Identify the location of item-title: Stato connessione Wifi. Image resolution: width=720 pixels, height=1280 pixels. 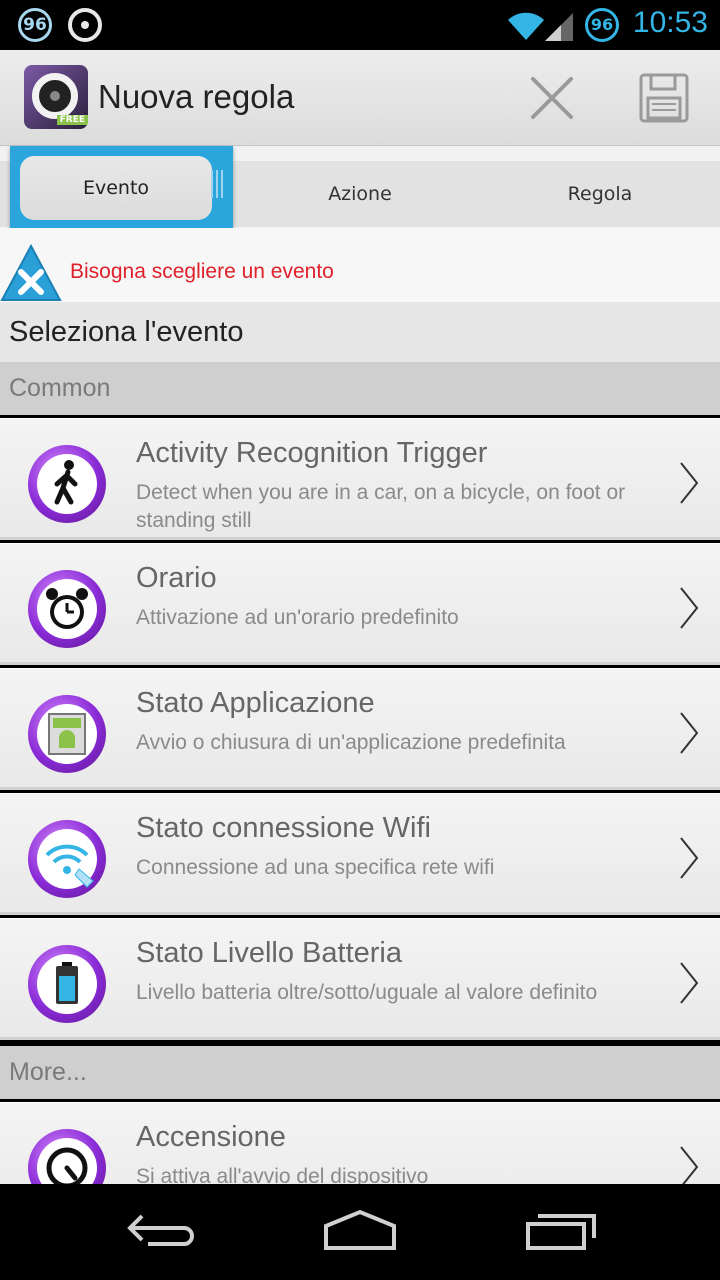
(283, 828).